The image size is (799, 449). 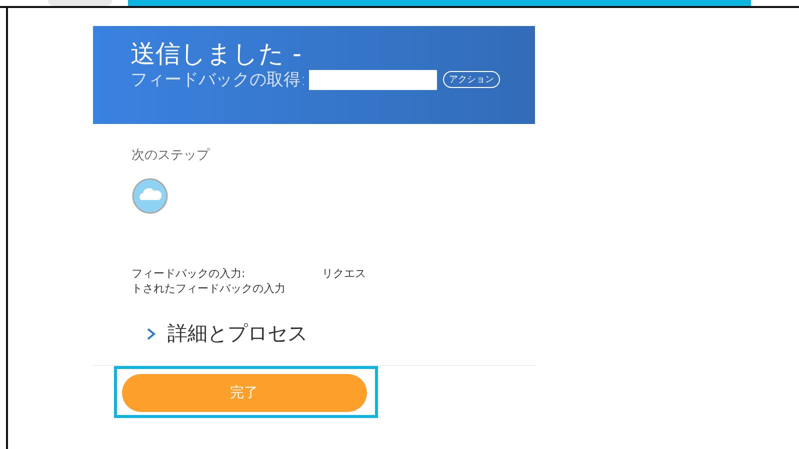 What do you see at coordinates (216, 54) in the screenshot?
I see `header-title: 送信しました -` at bounding box center [216, 54].